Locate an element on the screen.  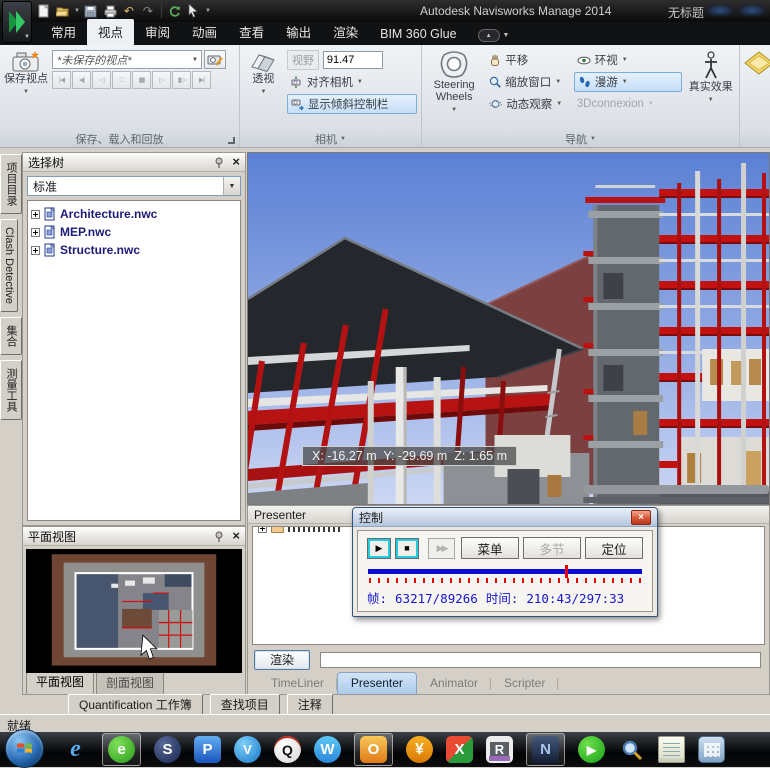
plan-view-close-icon: × is located at coordinates (236, 535).